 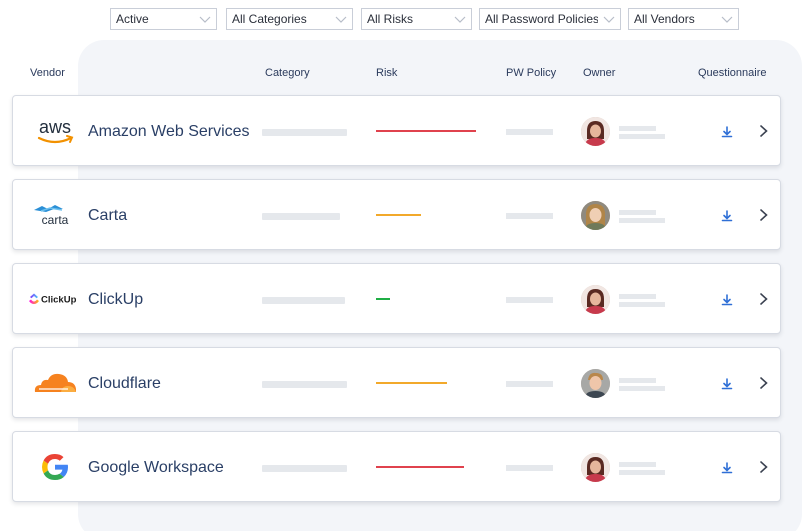 I want to click on risk-filter-label: All Risks, so click(x=390, y=19).